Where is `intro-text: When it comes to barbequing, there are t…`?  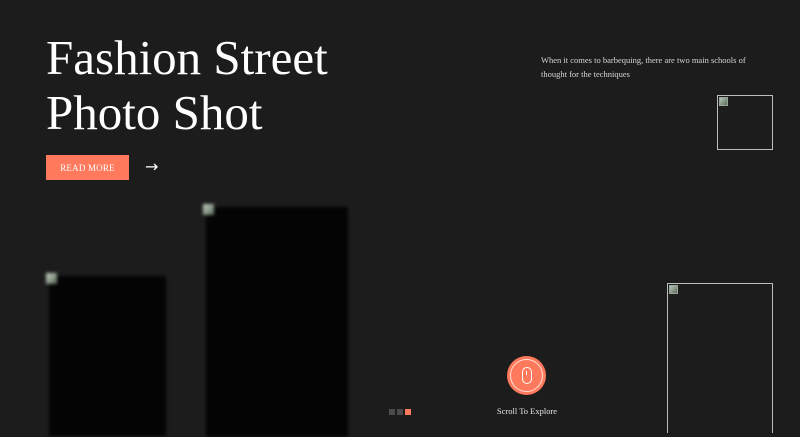
intro-text: When it comes to barbequing, there are t… is located at coordinates (643, 67).